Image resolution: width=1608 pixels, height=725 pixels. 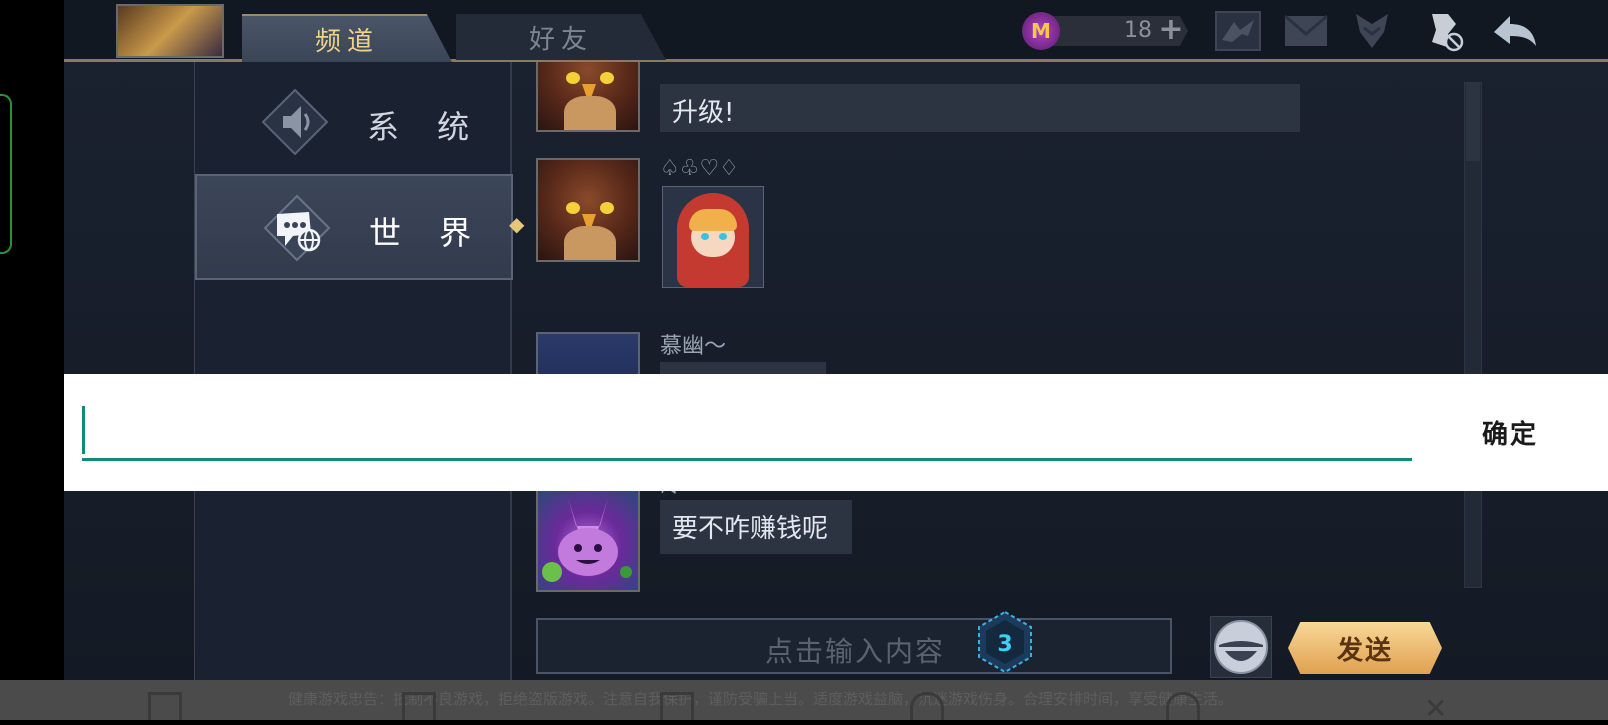 What do you see at coordinates (6, 174) in the screenshot?
I see `edge-indicator` at bounding box center [6, 174].